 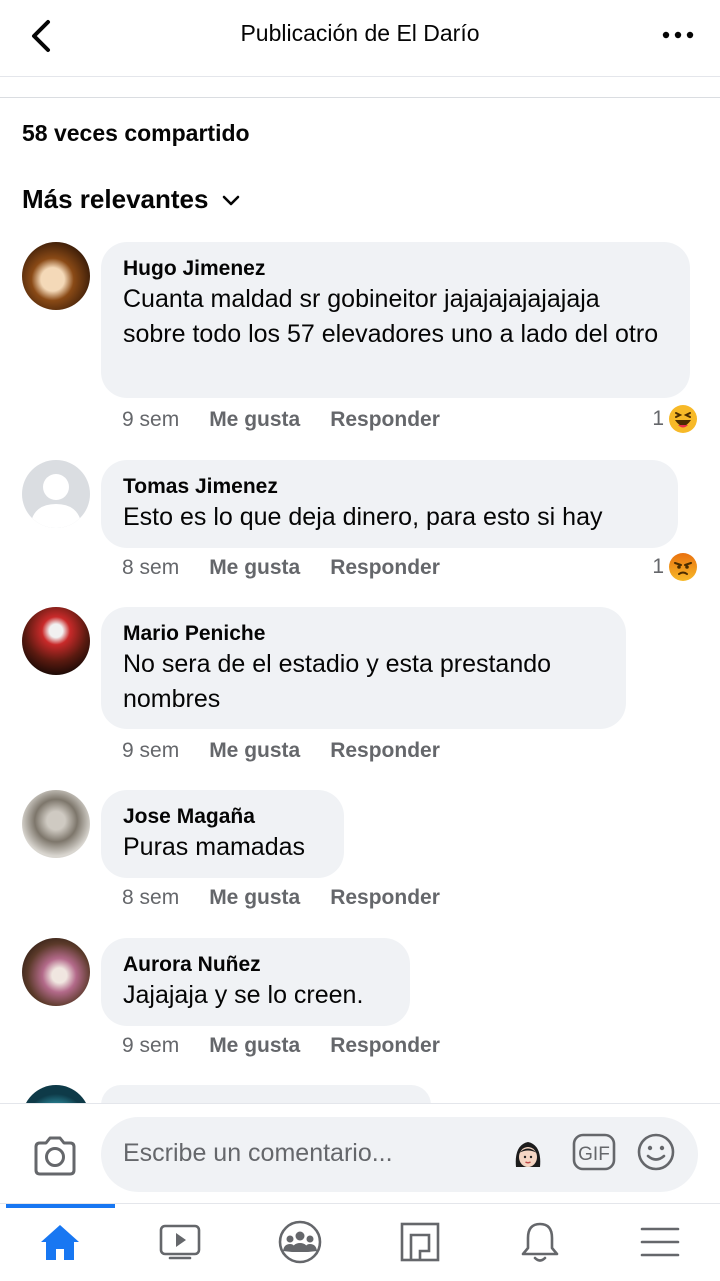 I want to click on gif-icon: GIF, so click(x=594, y=1154).